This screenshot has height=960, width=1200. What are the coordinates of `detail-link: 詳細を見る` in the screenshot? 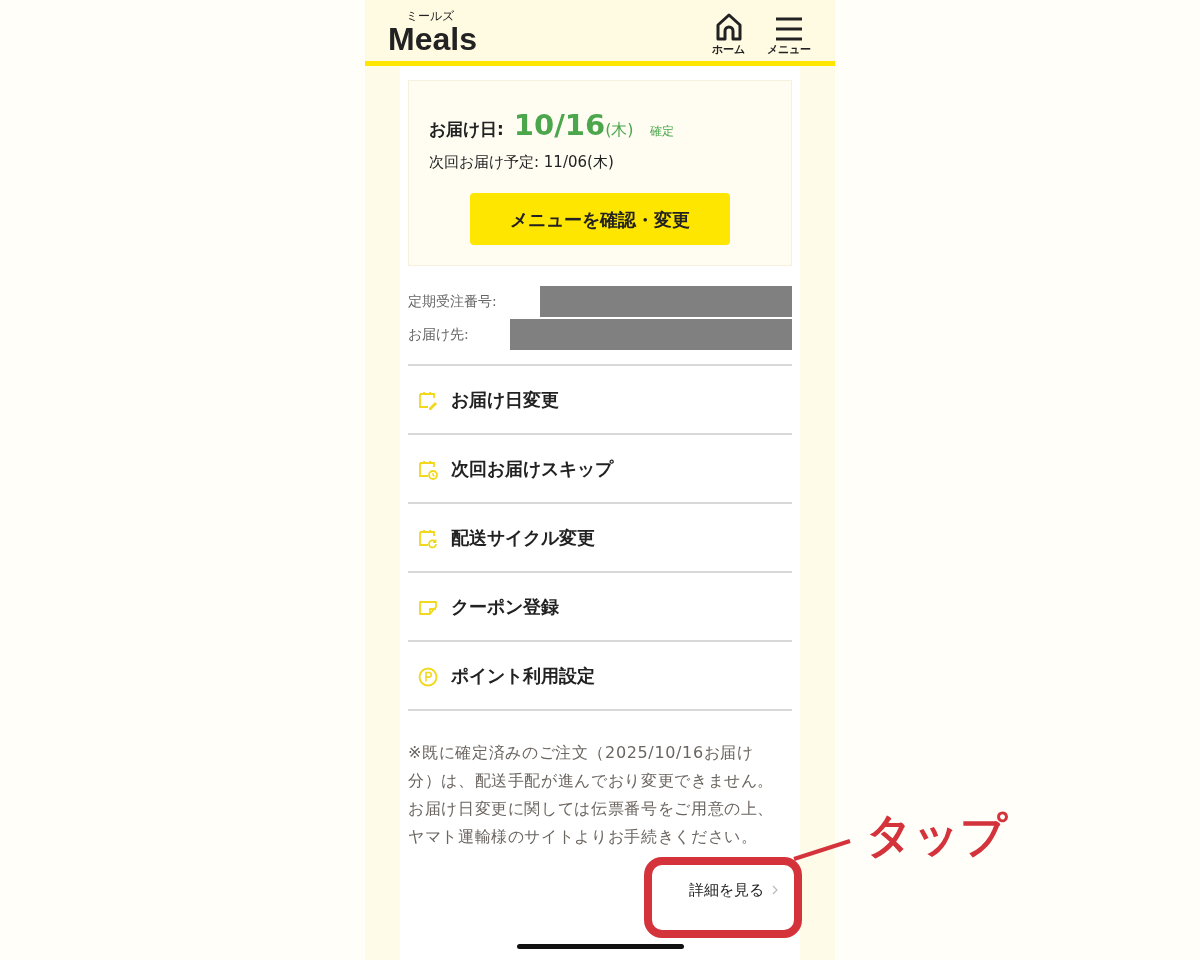 It's located at (733, 890).